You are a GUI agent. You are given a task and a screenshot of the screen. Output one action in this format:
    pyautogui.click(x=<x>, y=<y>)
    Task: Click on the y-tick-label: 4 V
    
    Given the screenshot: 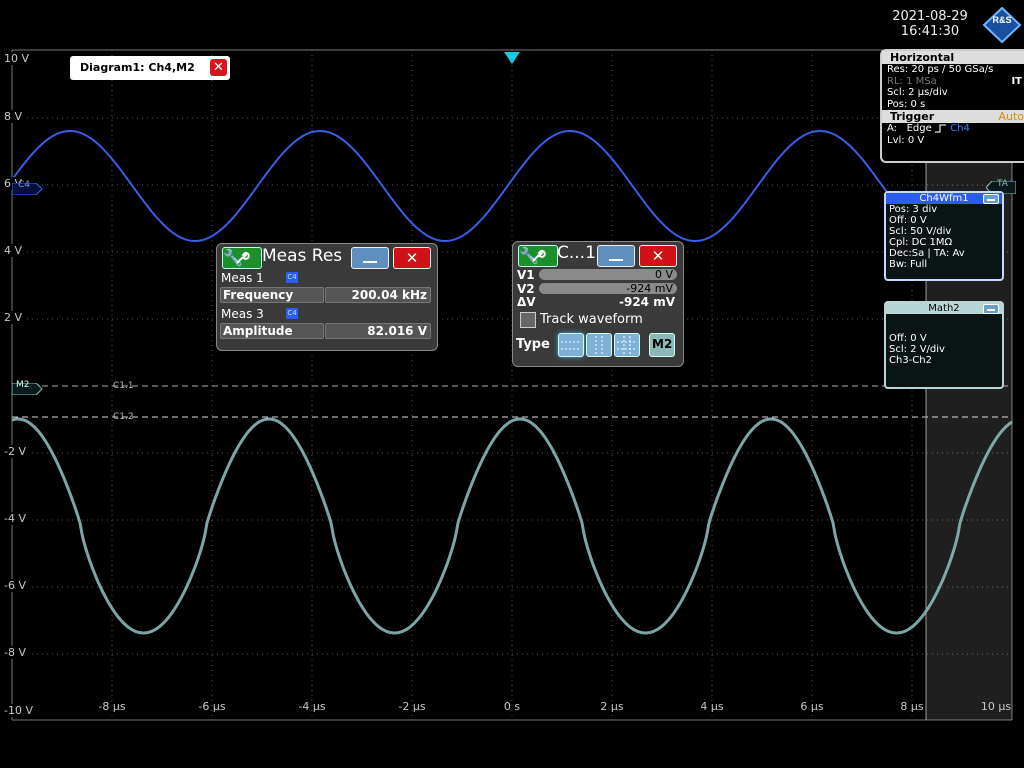 What is the action you would take?
    pyautogui.click(x=14, y=250)
    